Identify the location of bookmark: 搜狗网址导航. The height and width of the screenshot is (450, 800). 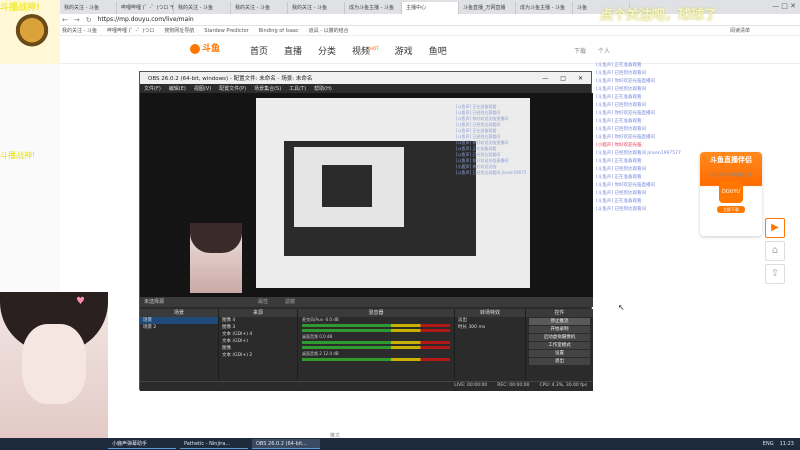
(179, 30).